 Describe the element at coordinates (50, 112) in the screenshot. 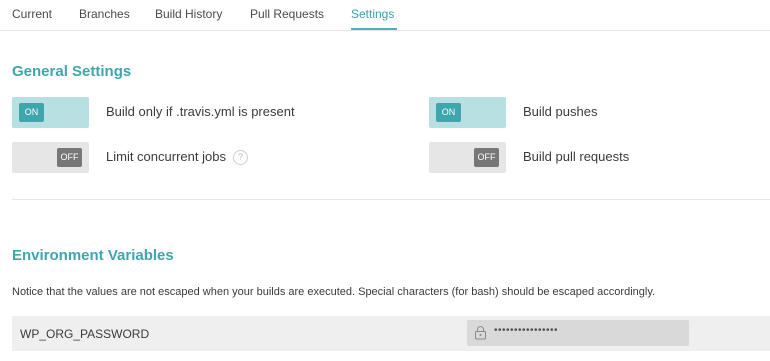

I see `build-only-if-travis-yml-toggle: ON` at that location.